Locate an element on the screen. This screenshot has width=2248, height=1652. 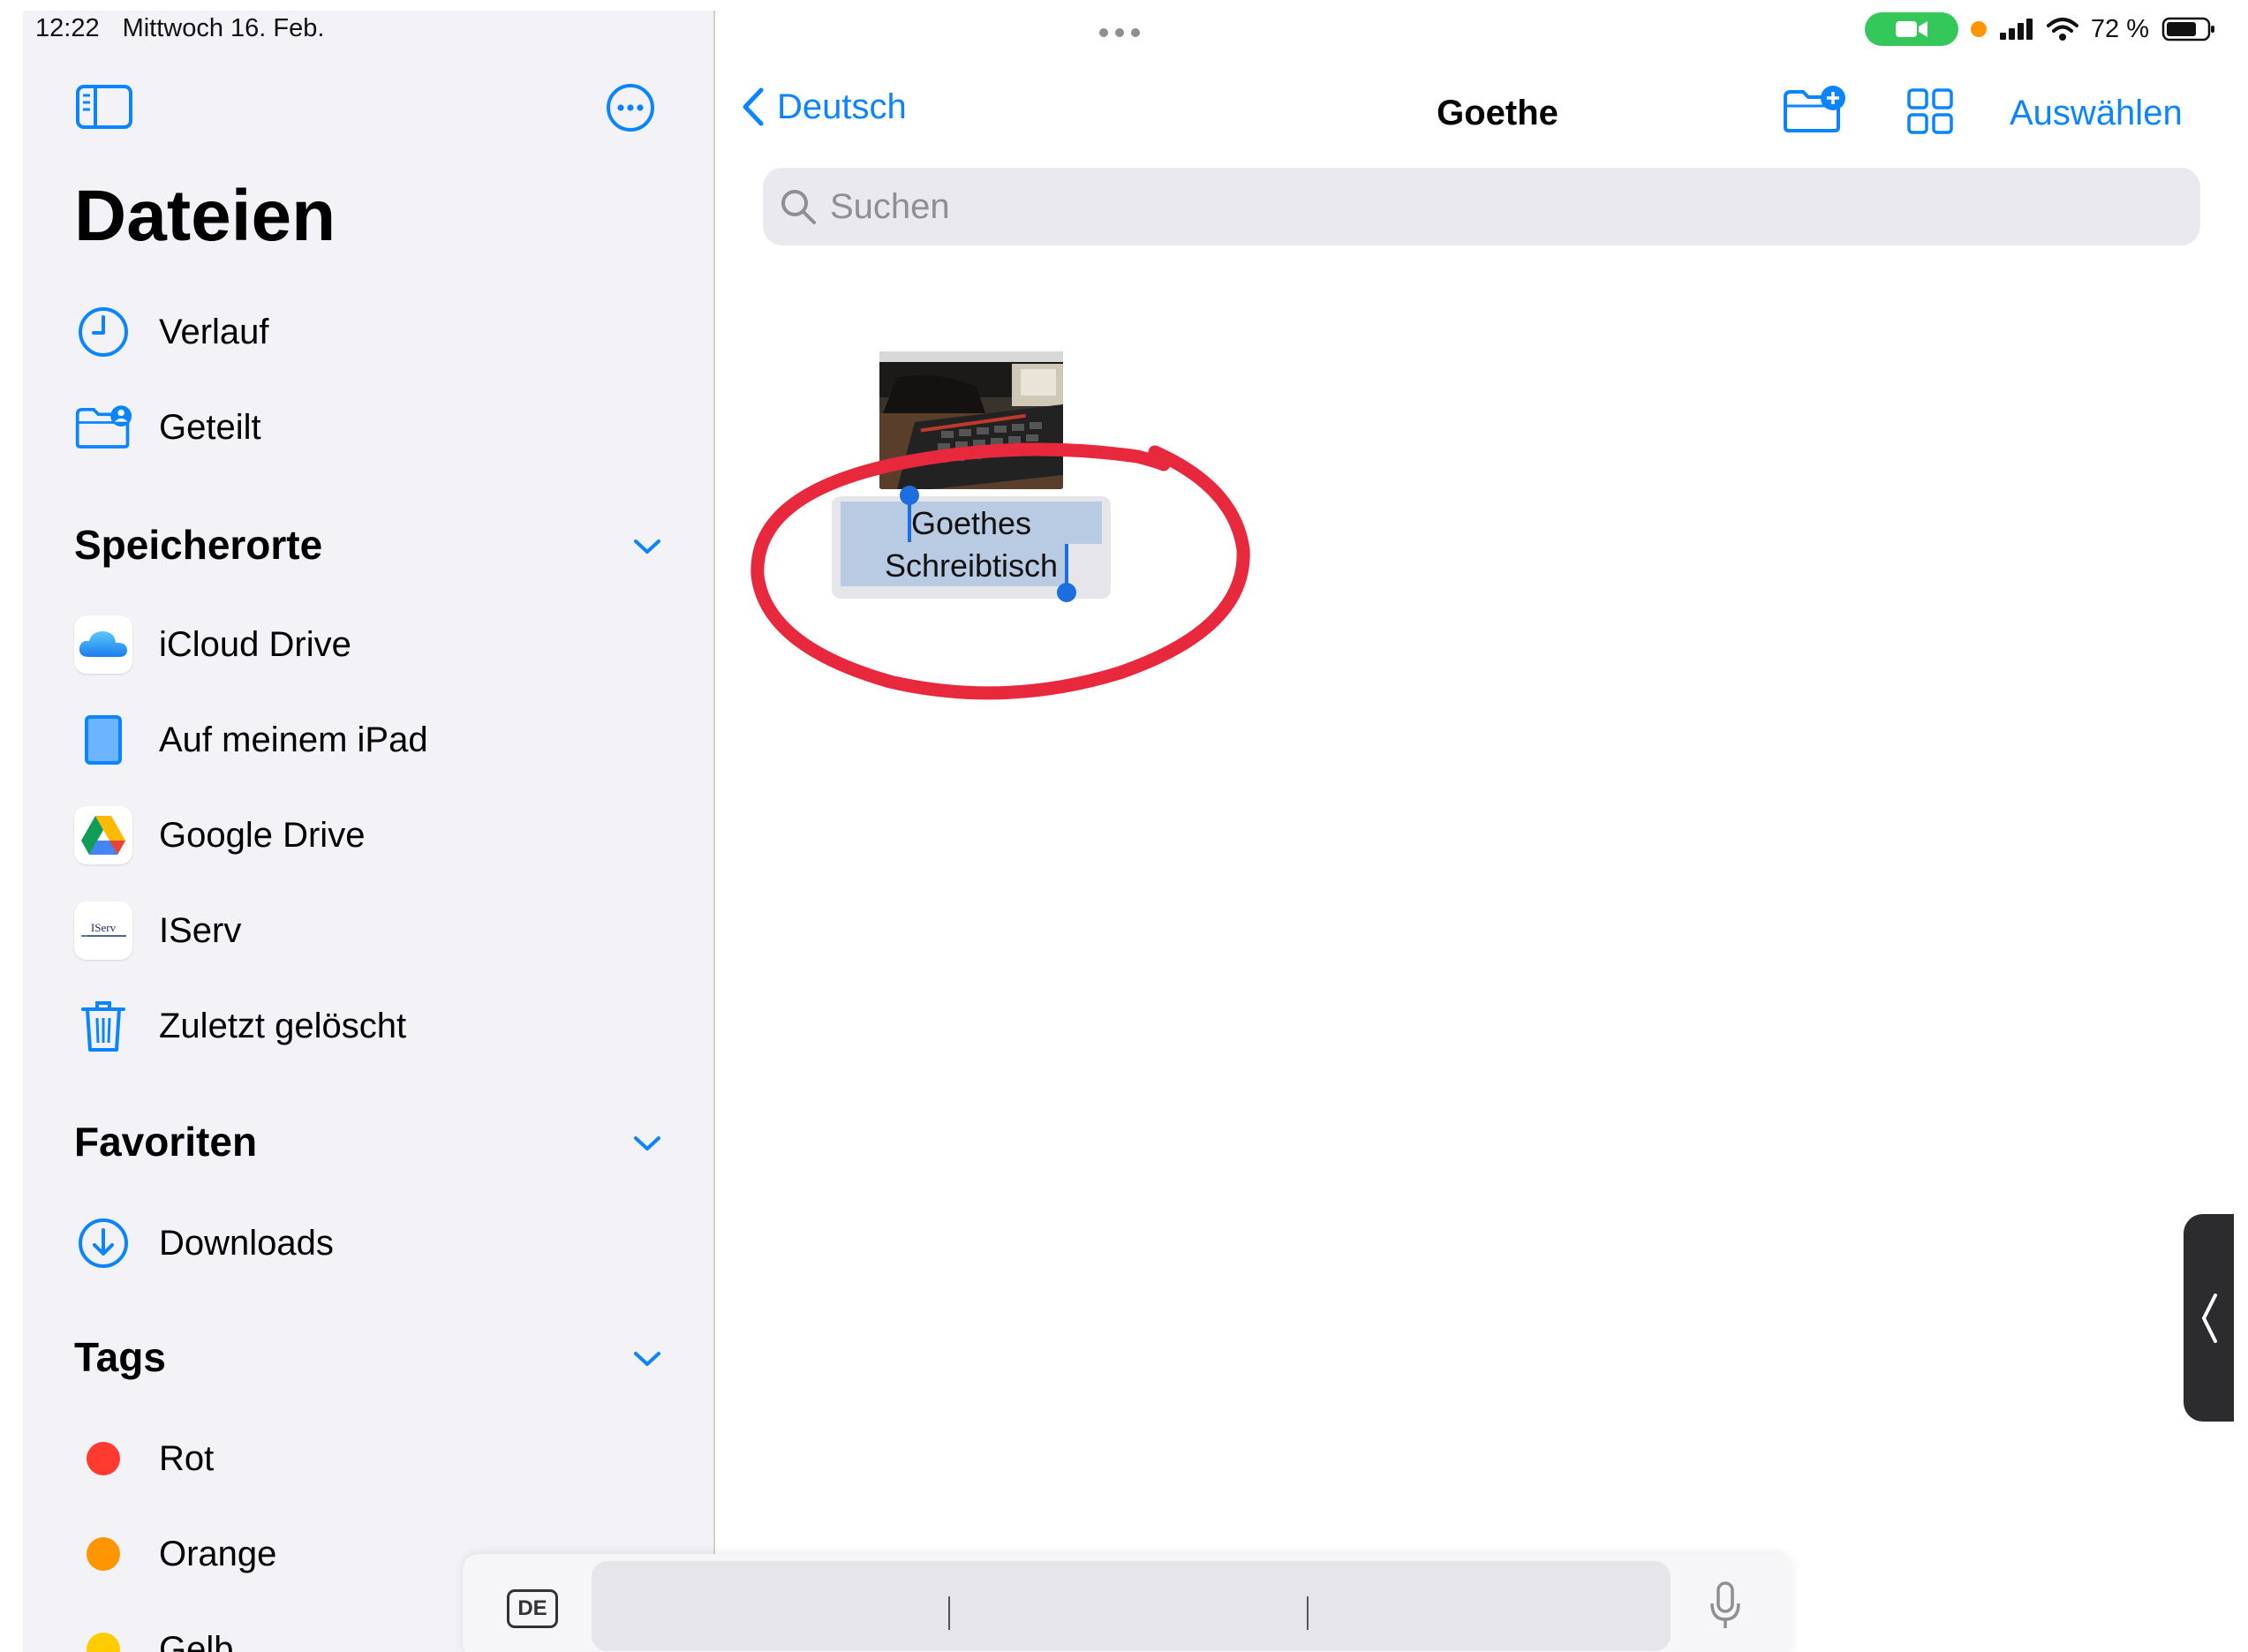
sidebar-item-verlauf: Verlauf is located at coordinates (171, 332).